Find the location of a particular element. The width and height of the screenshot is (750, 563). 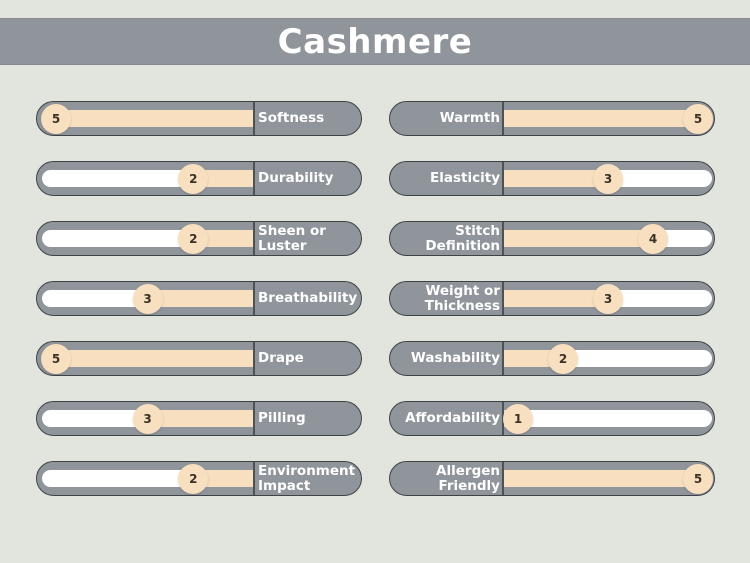

rating-label: Breathability is located at coordinates (308, 298).